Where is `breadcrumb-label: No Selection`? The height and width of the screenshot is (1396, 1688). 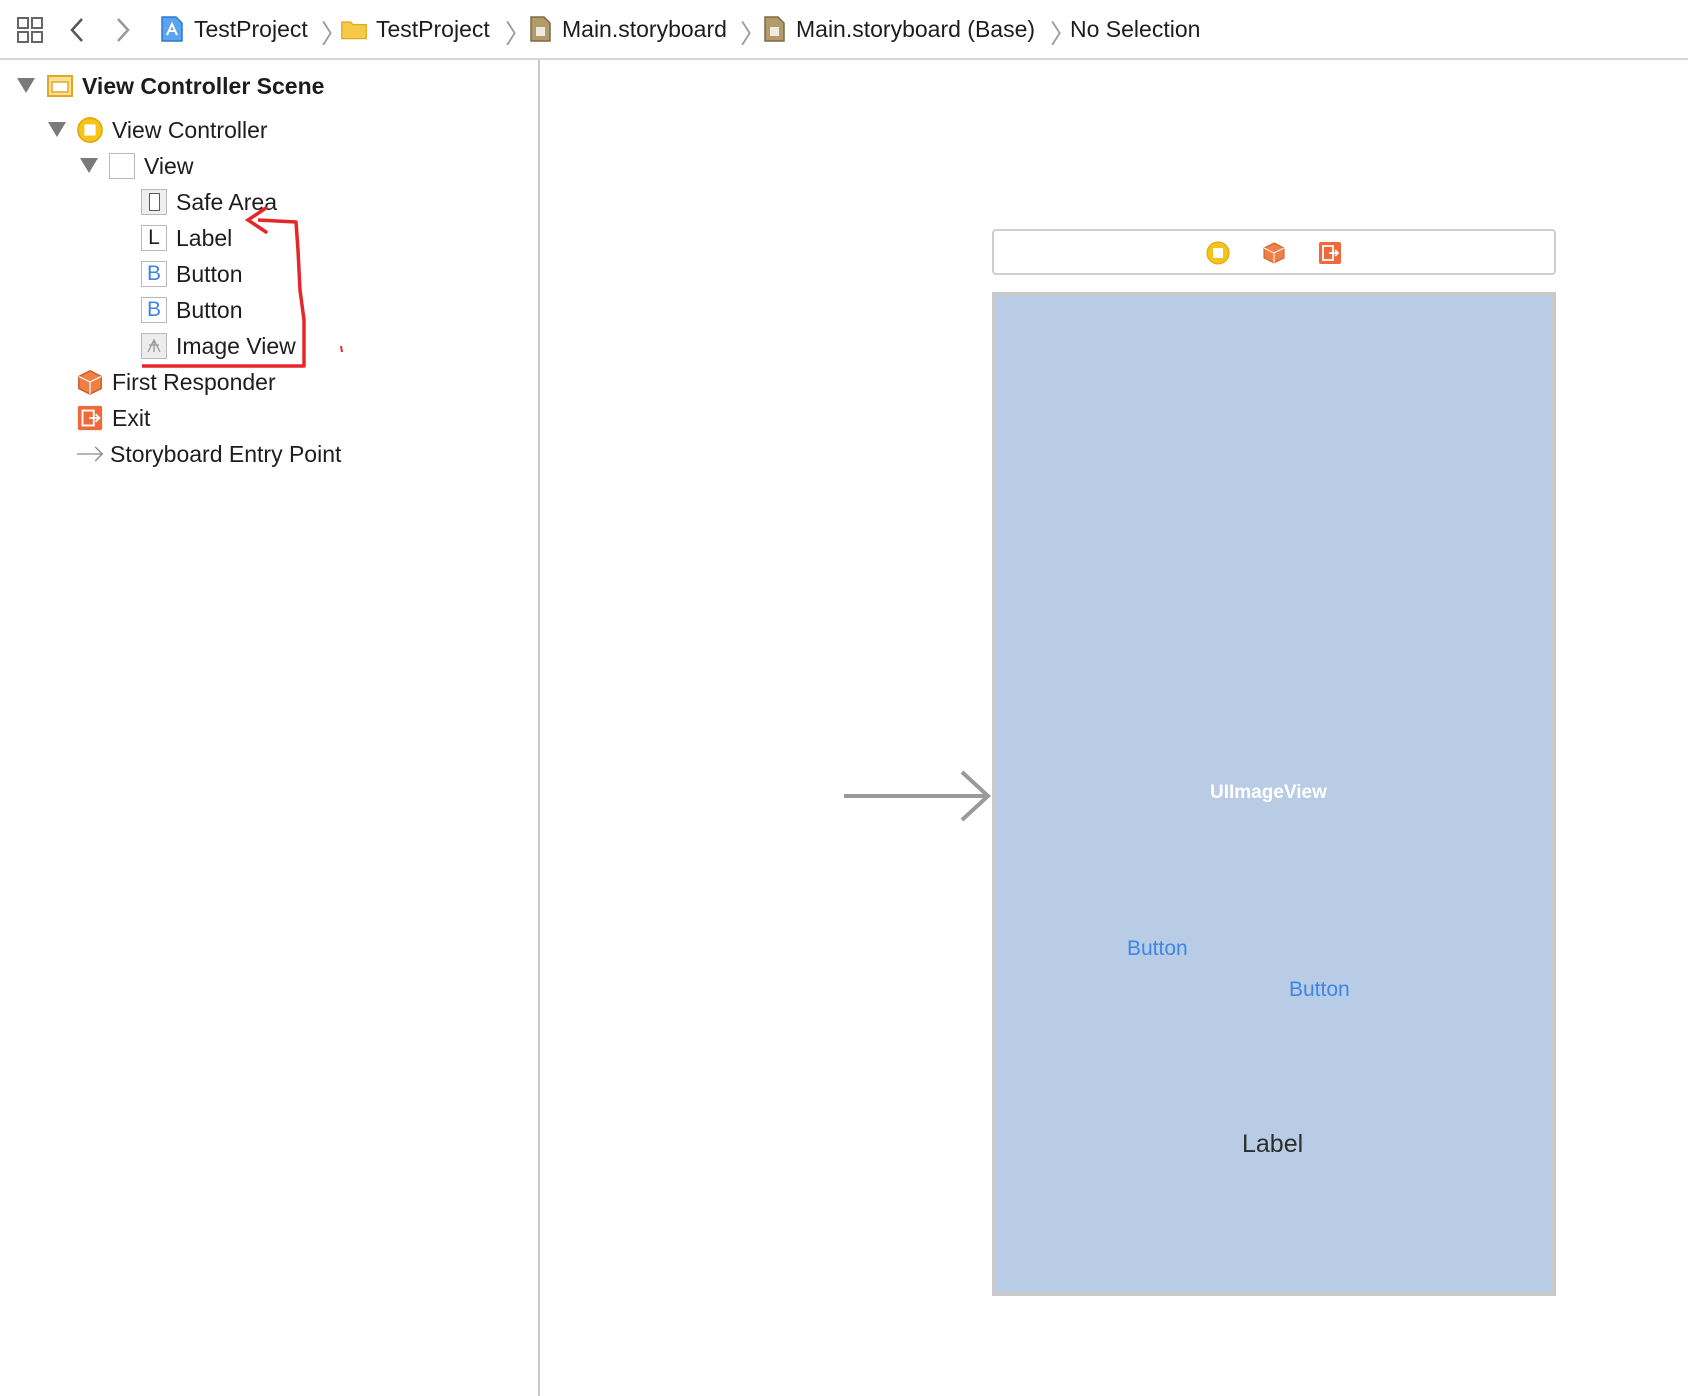
breadcrumb-label: No Selection is located at coordinates (1135, 28).